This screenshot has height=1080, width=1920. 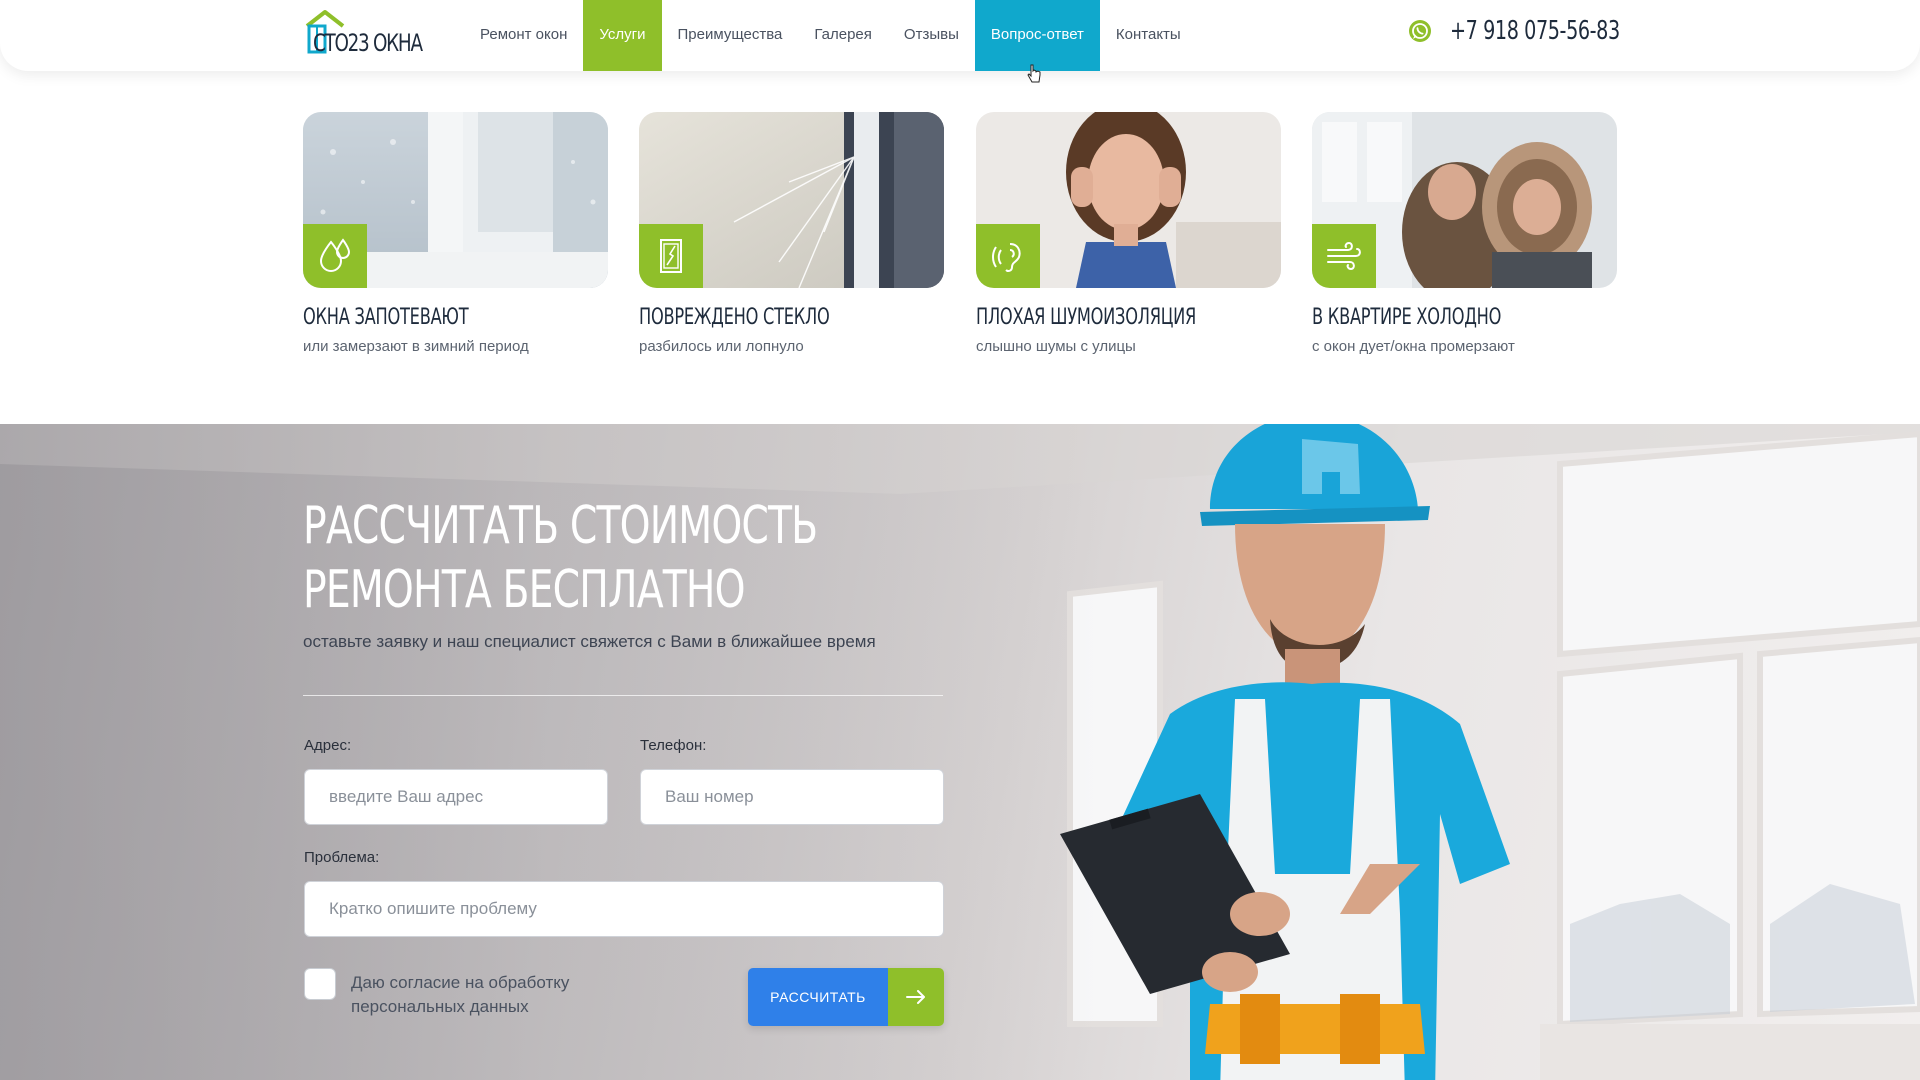 I want to click on wind-icon, so click(x=1344, y=256).